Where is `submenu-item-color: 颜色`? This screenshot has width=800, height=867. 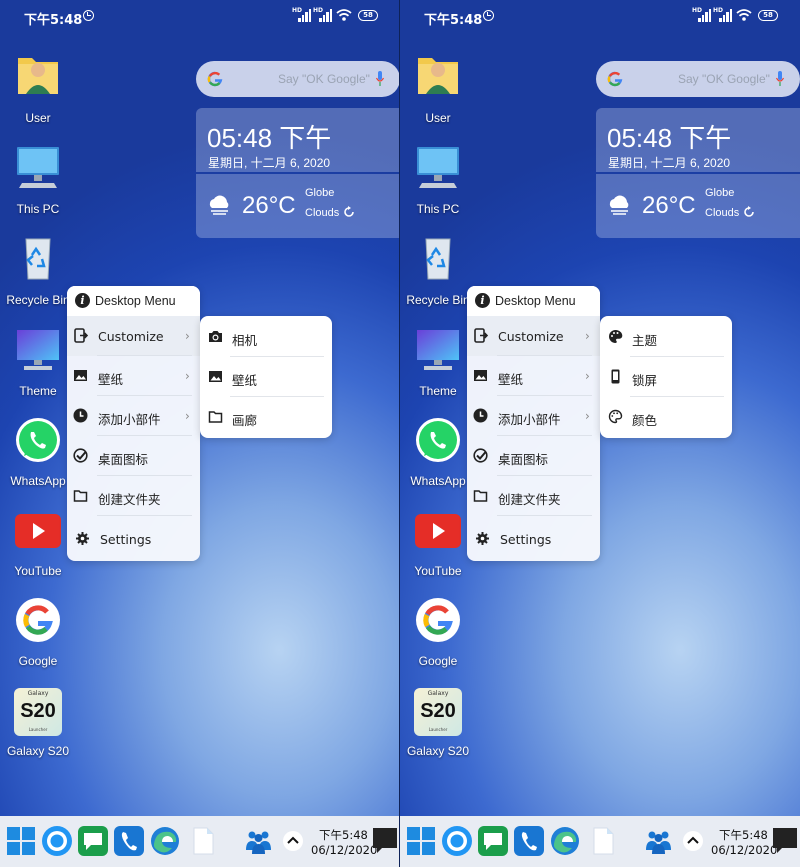
submenu-item-color: 颜色 is located at coordinates (666, 417).